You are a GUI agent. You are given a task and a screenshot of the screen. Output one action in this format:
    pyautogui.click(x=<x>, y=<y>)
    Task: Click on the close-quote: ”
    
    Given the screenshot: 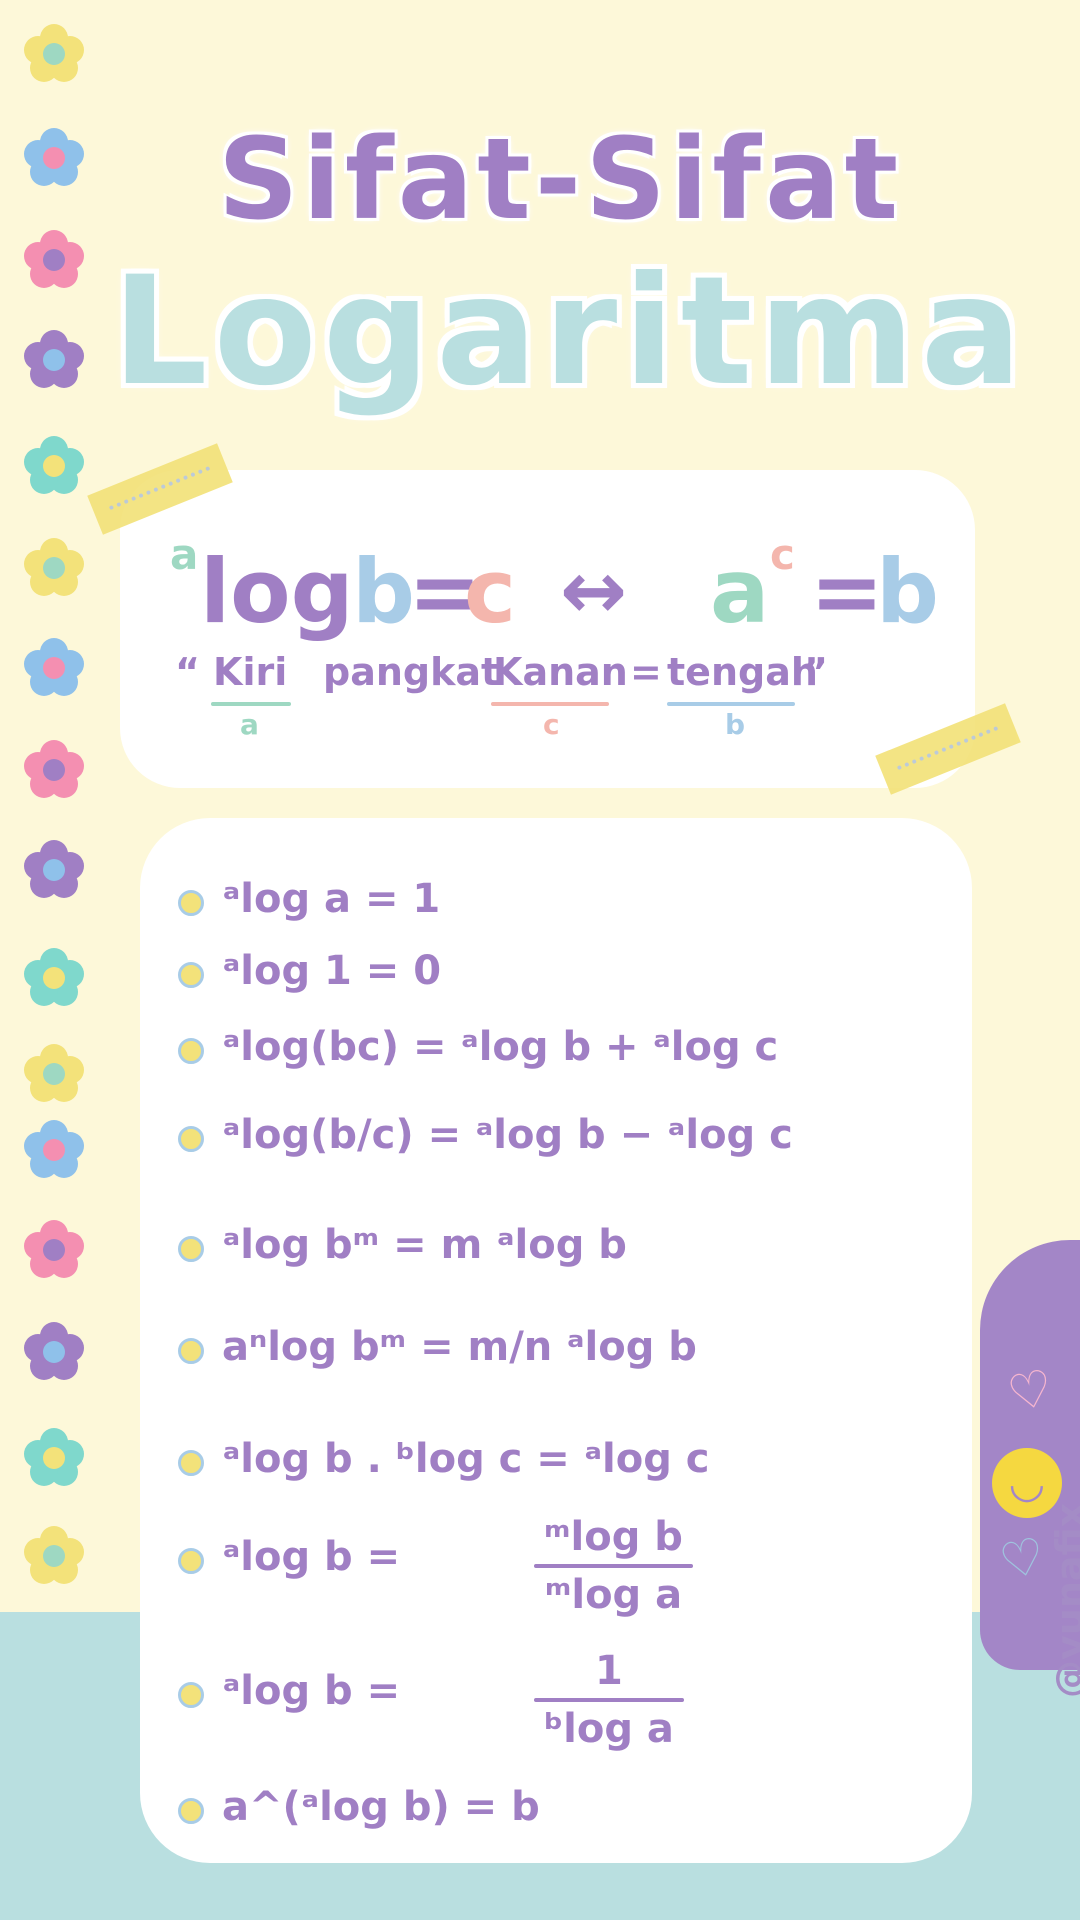 What is the action you would take?
    pyautogui.click(x=815, y=672)
    